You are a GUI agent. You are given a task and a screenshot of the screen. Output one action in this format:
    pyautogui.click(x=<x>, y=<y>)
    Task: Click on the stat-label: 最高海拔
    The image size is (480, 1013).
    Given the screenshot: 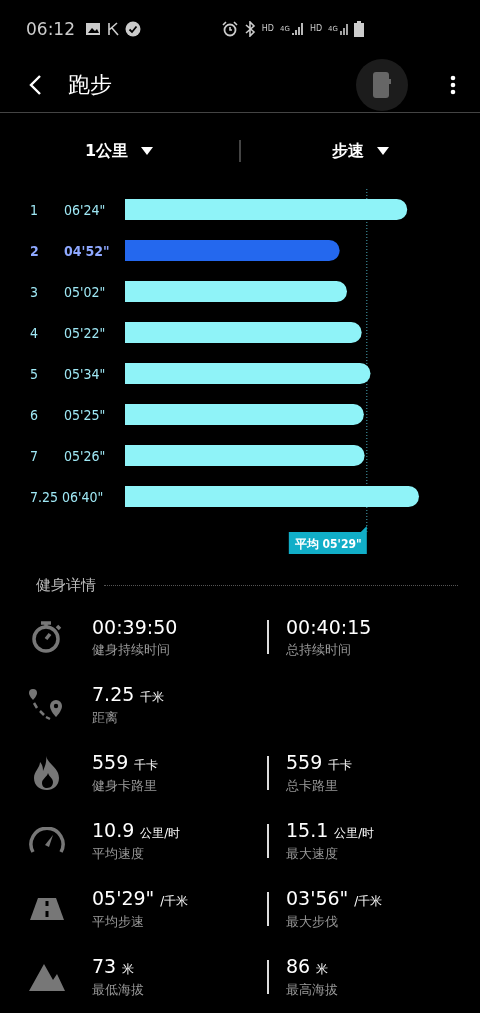 What is the action you would take?
    pyautogui.click(x=312, y=990)
    